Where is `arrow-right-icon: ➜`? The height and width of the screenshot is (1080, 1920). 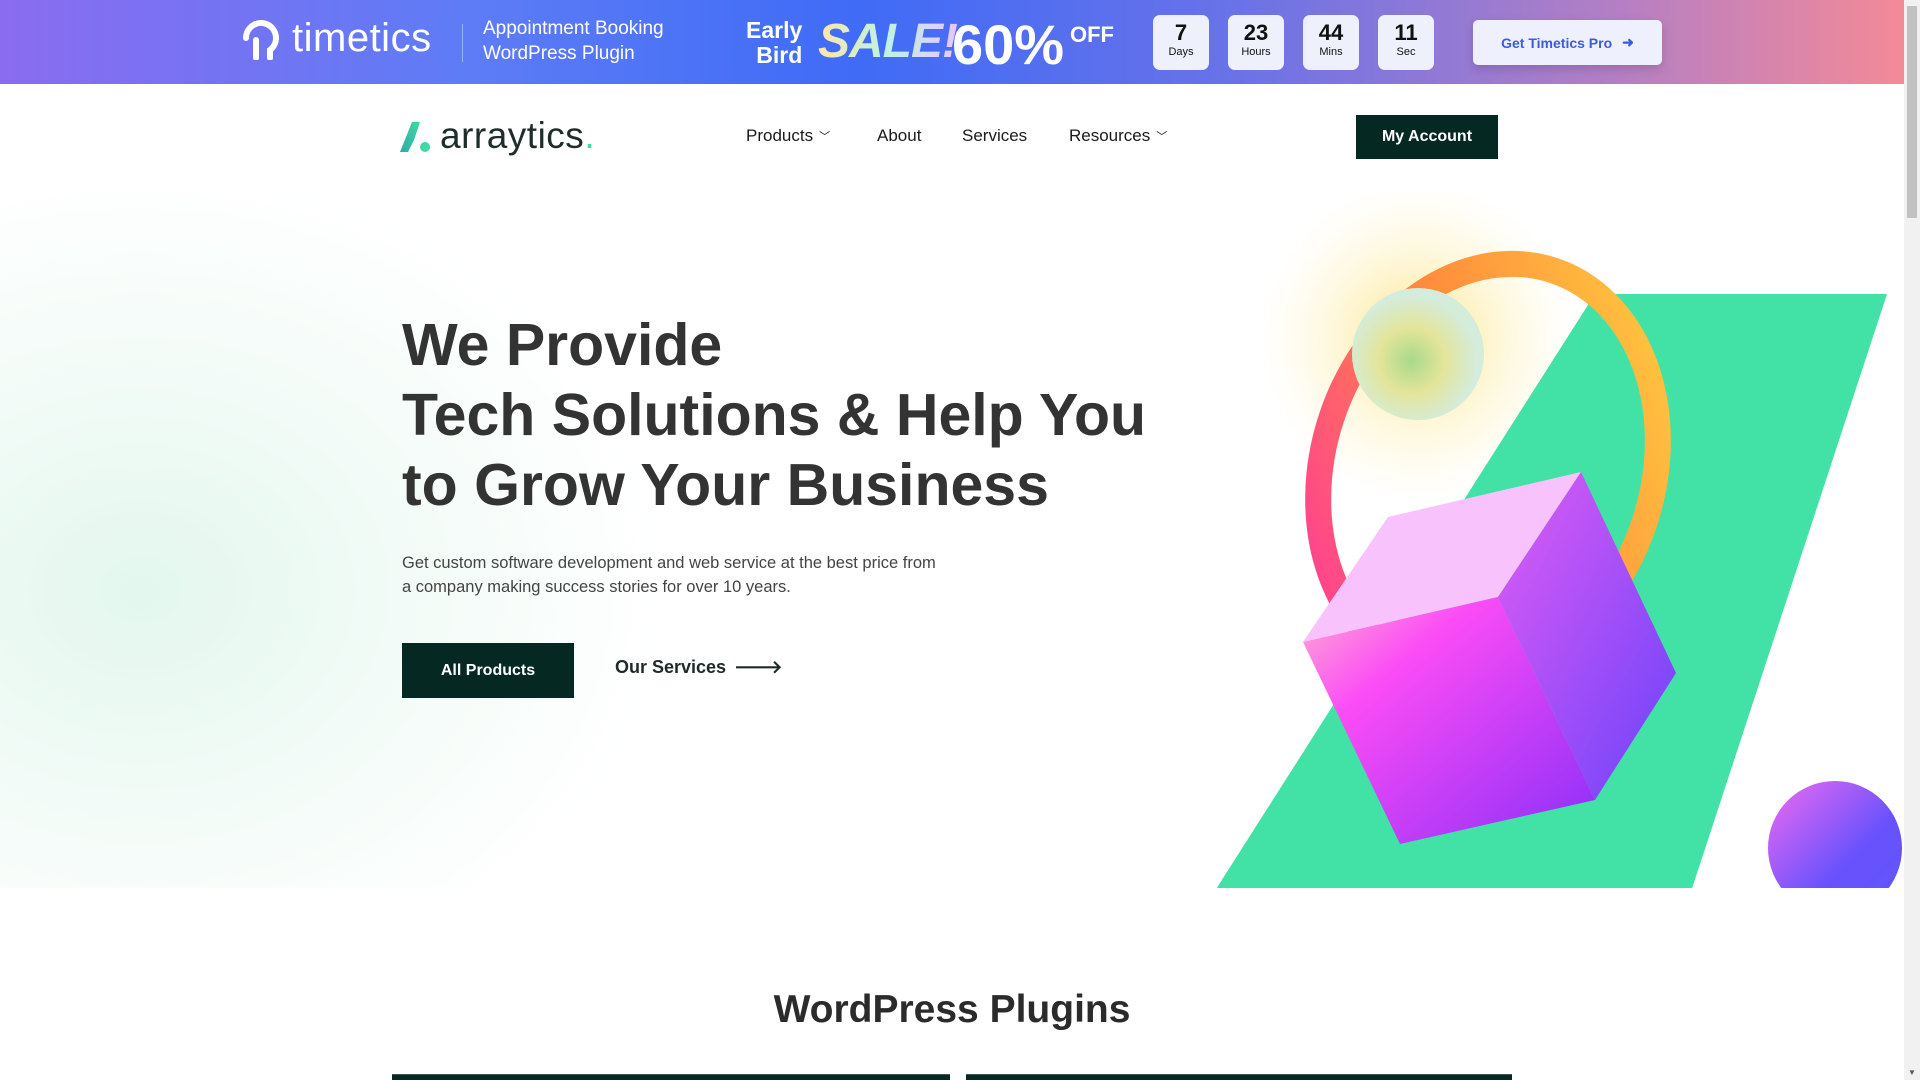
arrow-right-icon: ➜ is located at coordinates (1628, 42).